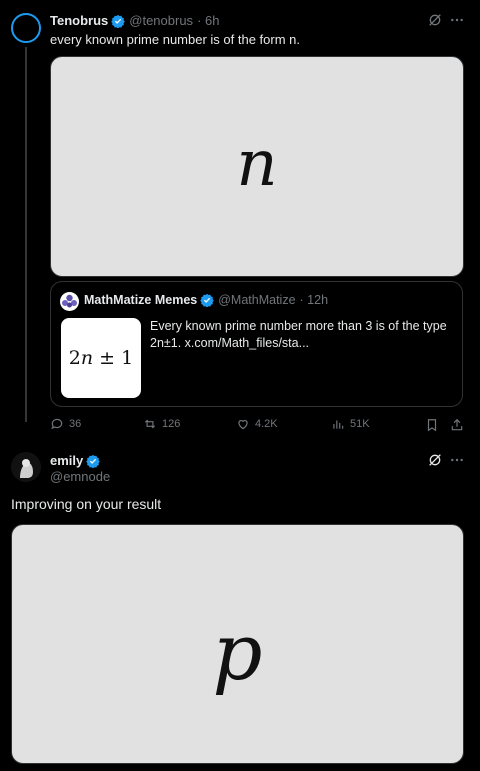 The image size is (480, 771). What do you see at coordinates (66, 460) in the screenshot?
I see `tweet2-author-name: emily` at bounding box center [66, 460].